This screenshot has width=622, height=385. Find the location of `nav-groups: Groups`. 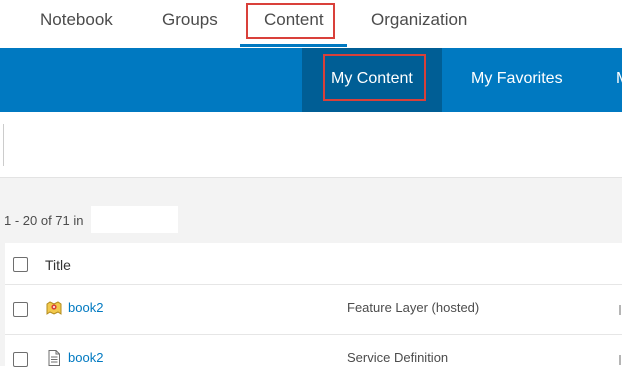

nav-groups: Groups is located at coordinates (190, 20).